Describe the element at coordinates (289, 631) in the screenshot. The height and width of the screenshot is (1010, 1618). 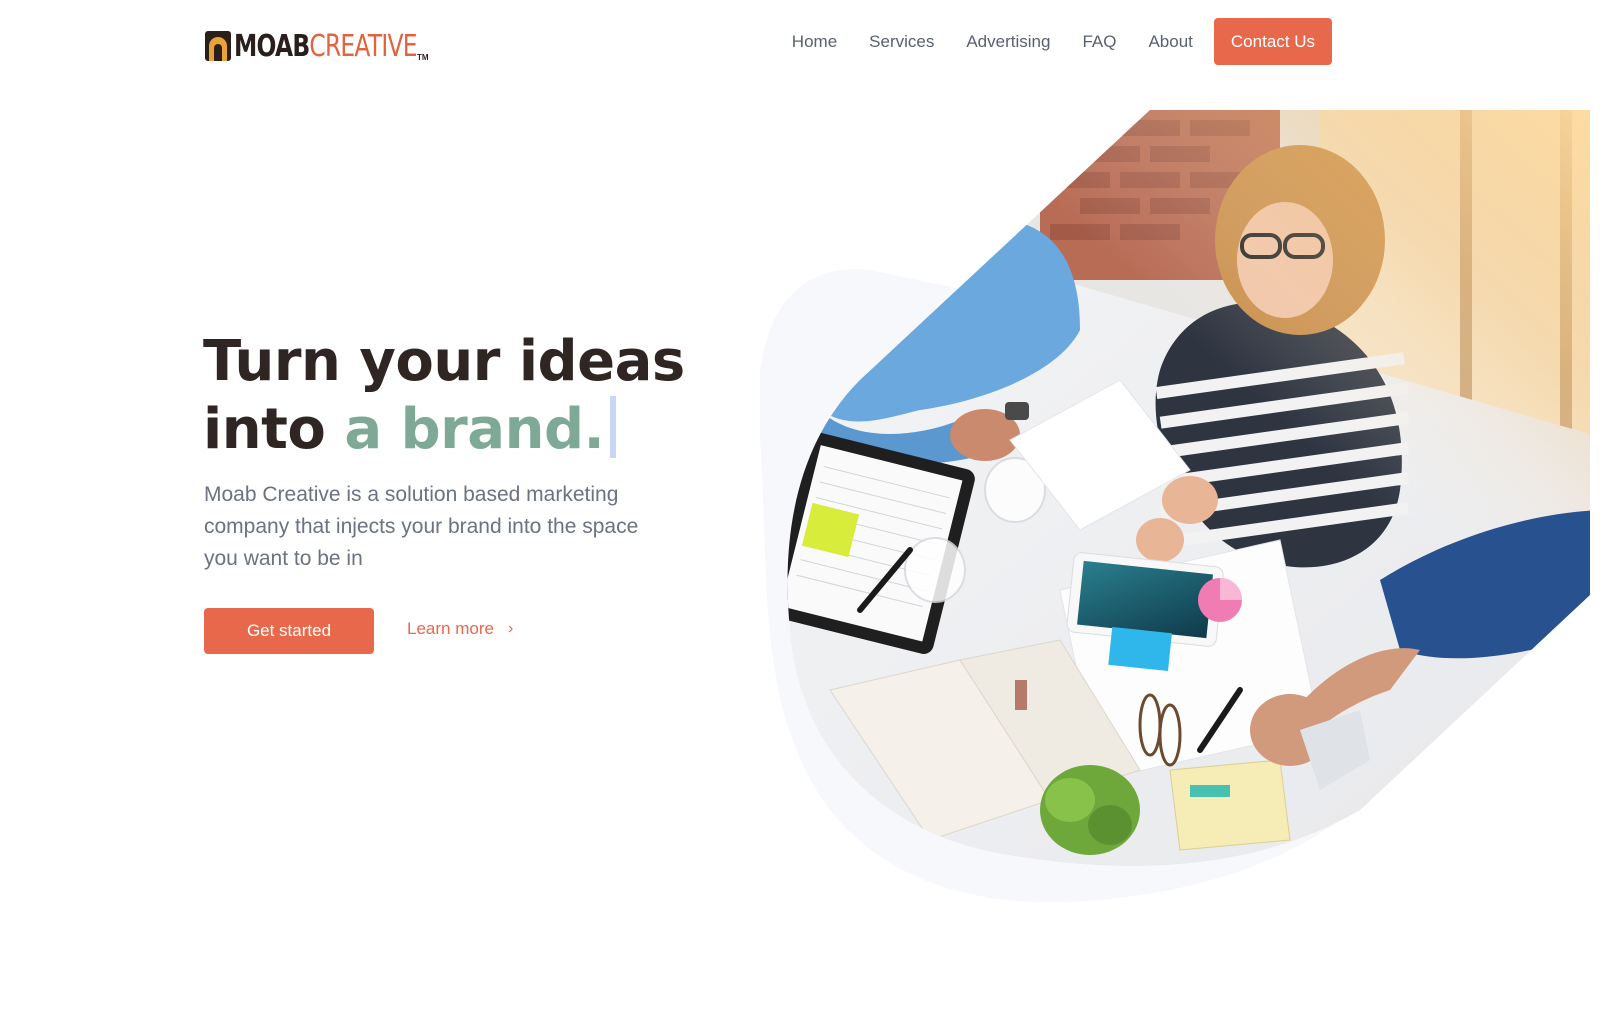
I see `get-started-button: Get started` at that location.